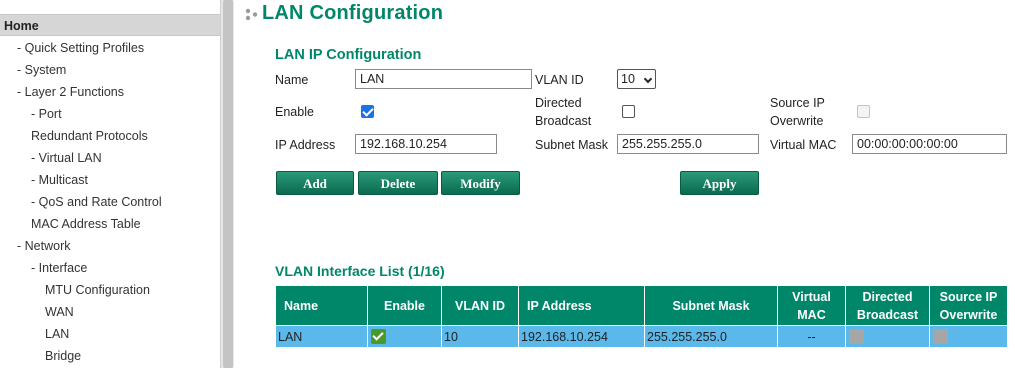  What do you see at coordinates (360, 271) in the screenshot?
I see `vlan-interface-list-title: VLAN Interface List (1/16)` at bounding box center [360, 271].